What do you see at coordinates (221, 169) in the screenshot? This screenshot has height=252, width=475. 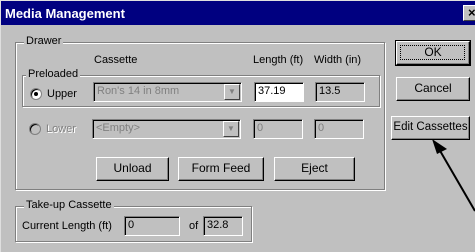 I see `form-feed-button: Form Feed` at bounding box center [221, 169].